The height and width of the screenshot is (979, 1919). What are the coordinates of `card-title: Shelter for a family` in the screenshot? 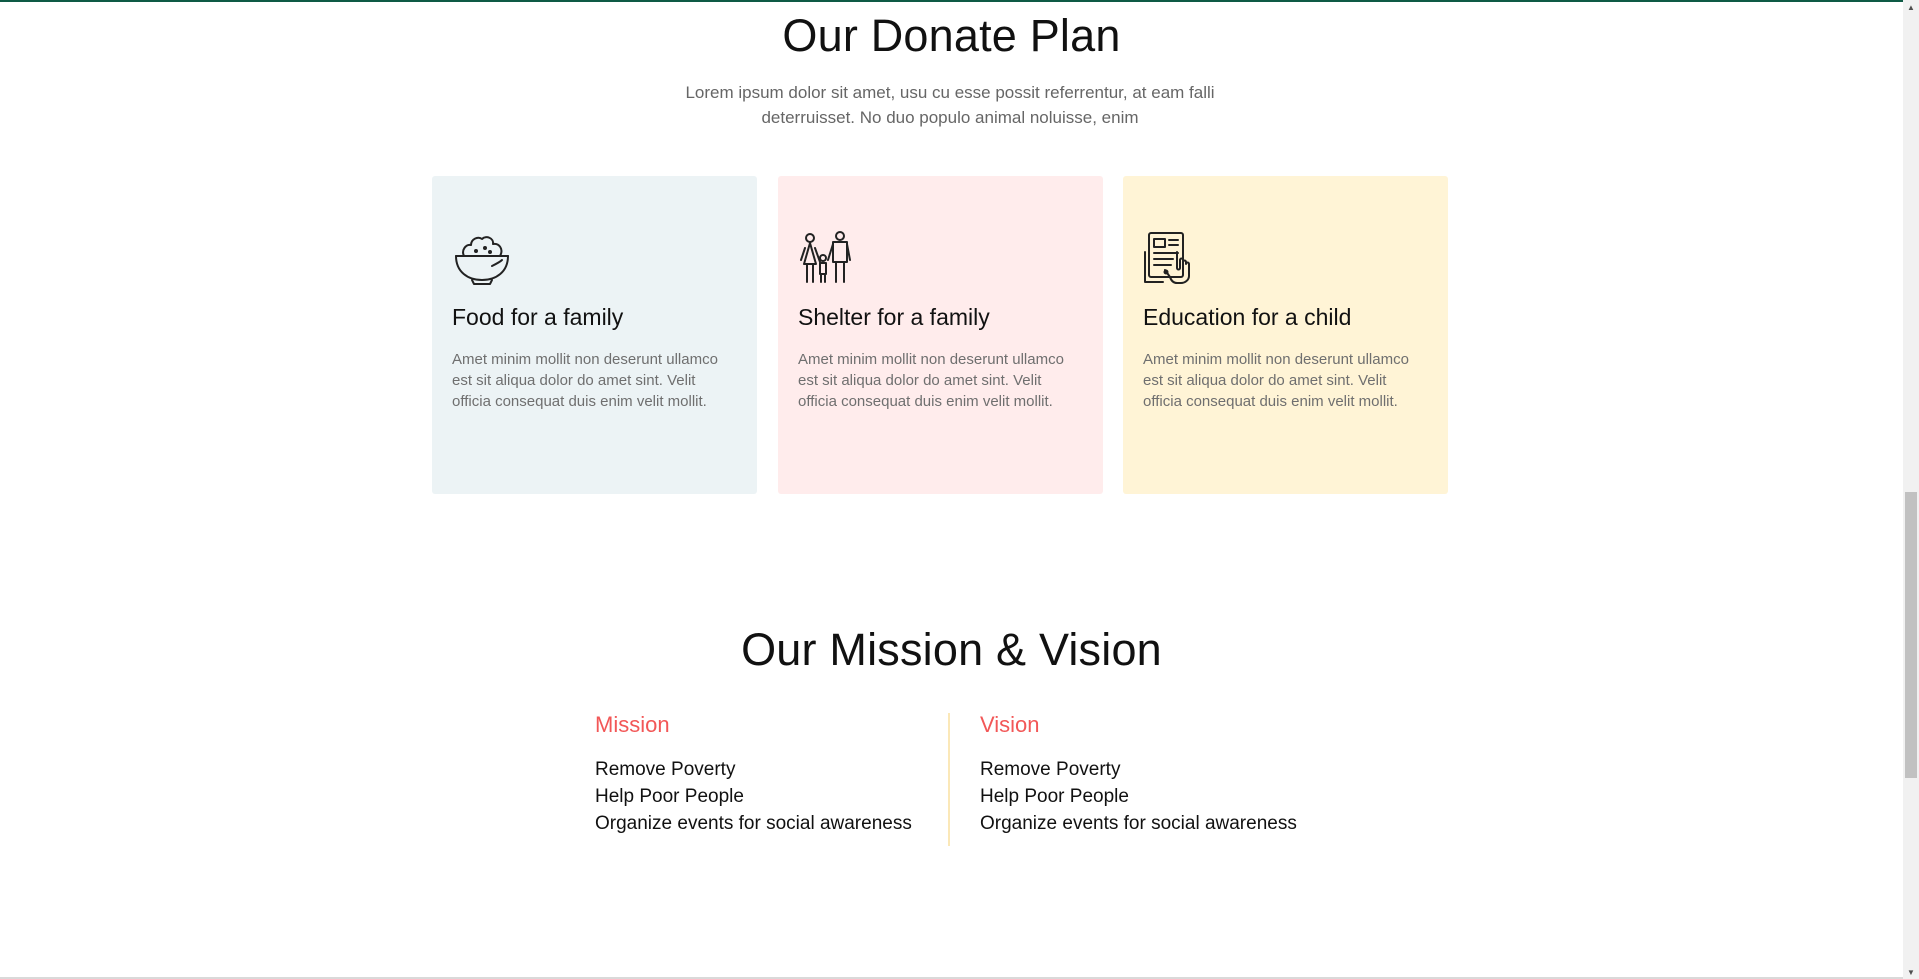 It's located at (894, 317).